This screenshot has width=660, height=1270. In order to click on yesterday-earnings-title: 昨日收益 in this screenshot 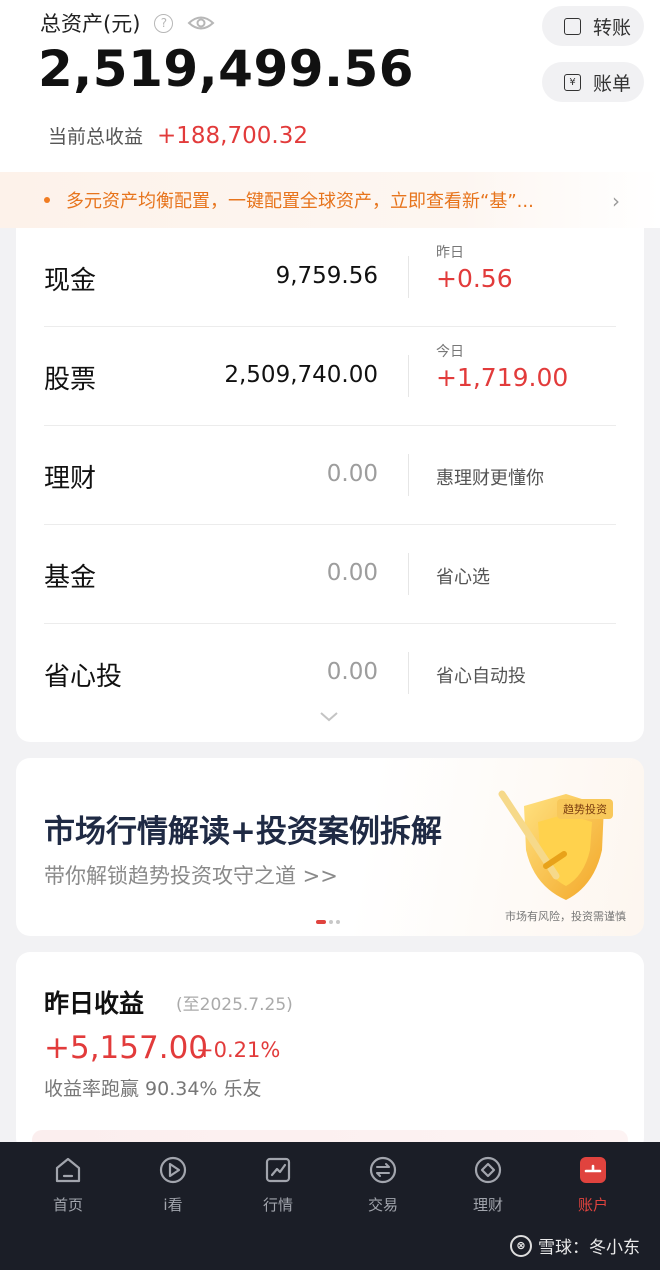, I will do `click(94, 1003)`.